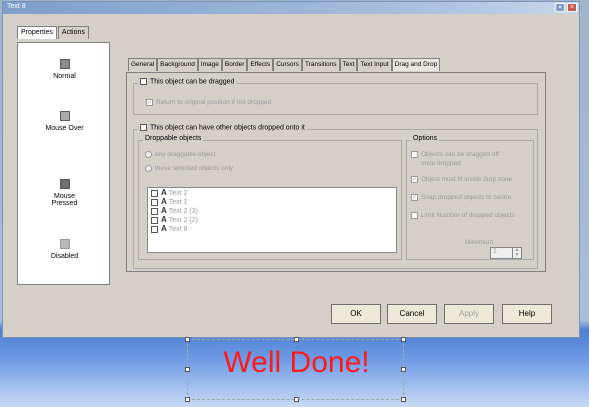 The height and width of the screenshot is (407, 589). I want to click on tab-cursors: Cursors, so click(287, 64).